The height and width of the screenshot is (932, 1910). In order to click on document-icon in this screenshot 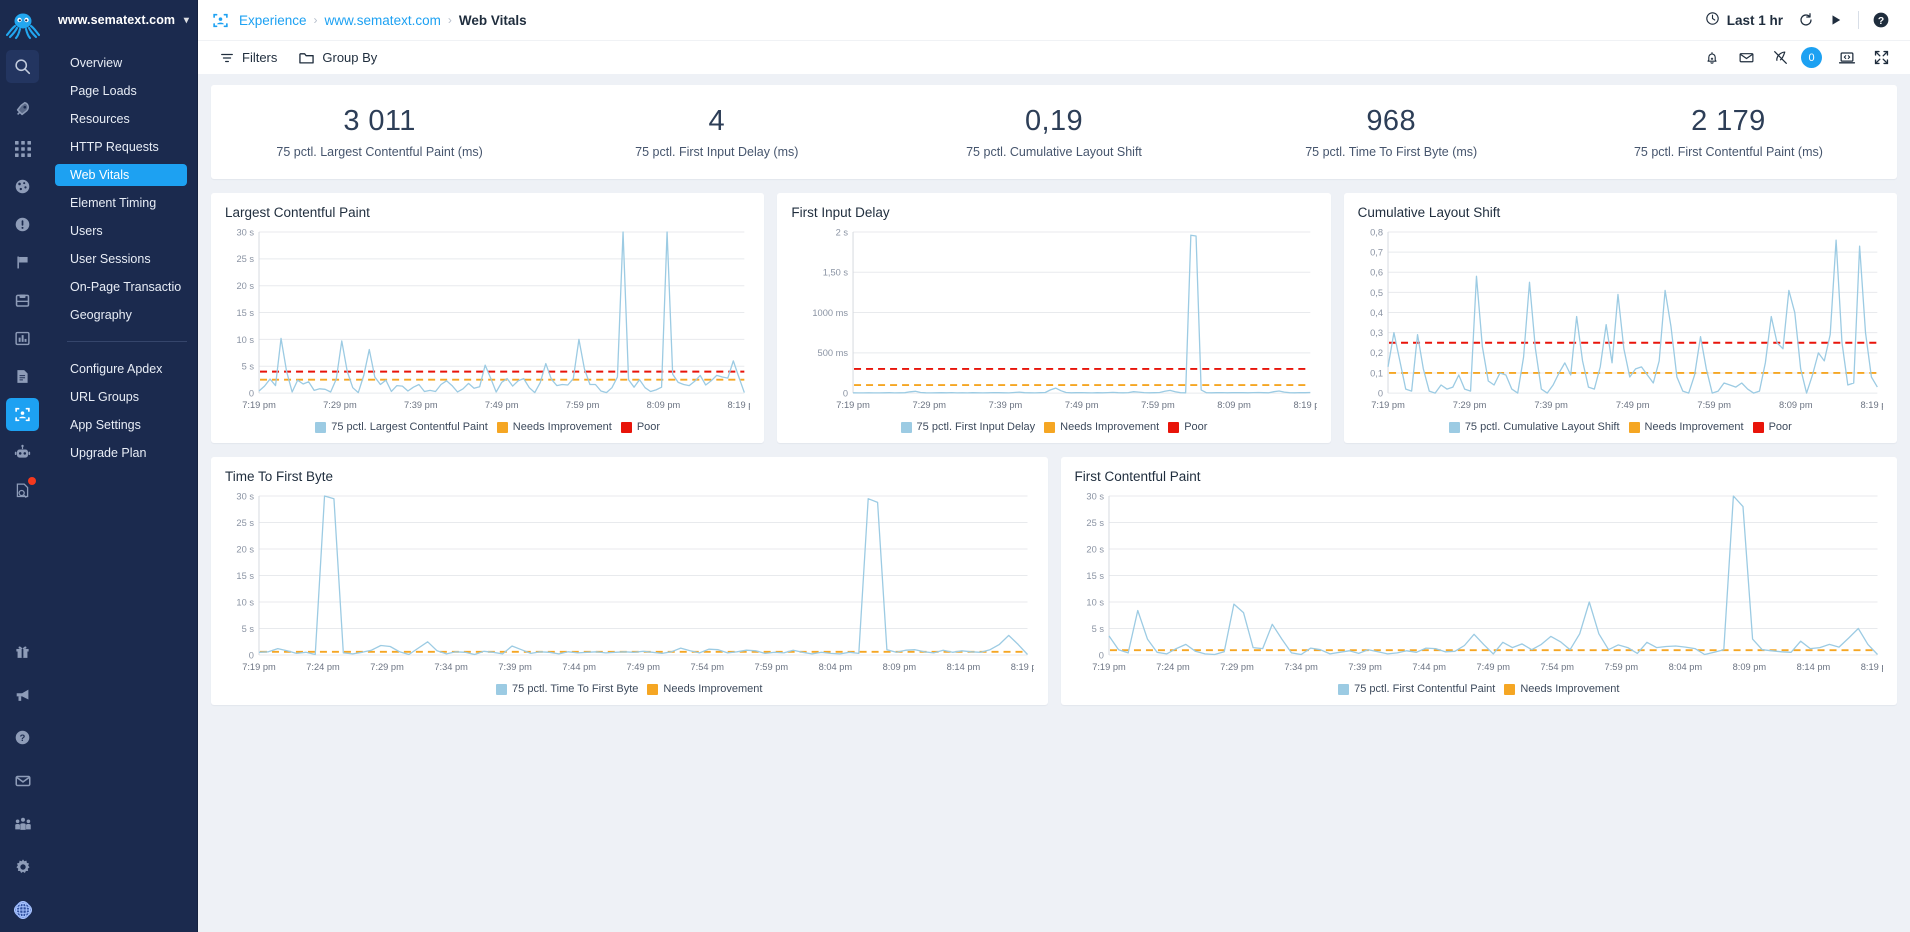, I will do `click(22, 376)`.